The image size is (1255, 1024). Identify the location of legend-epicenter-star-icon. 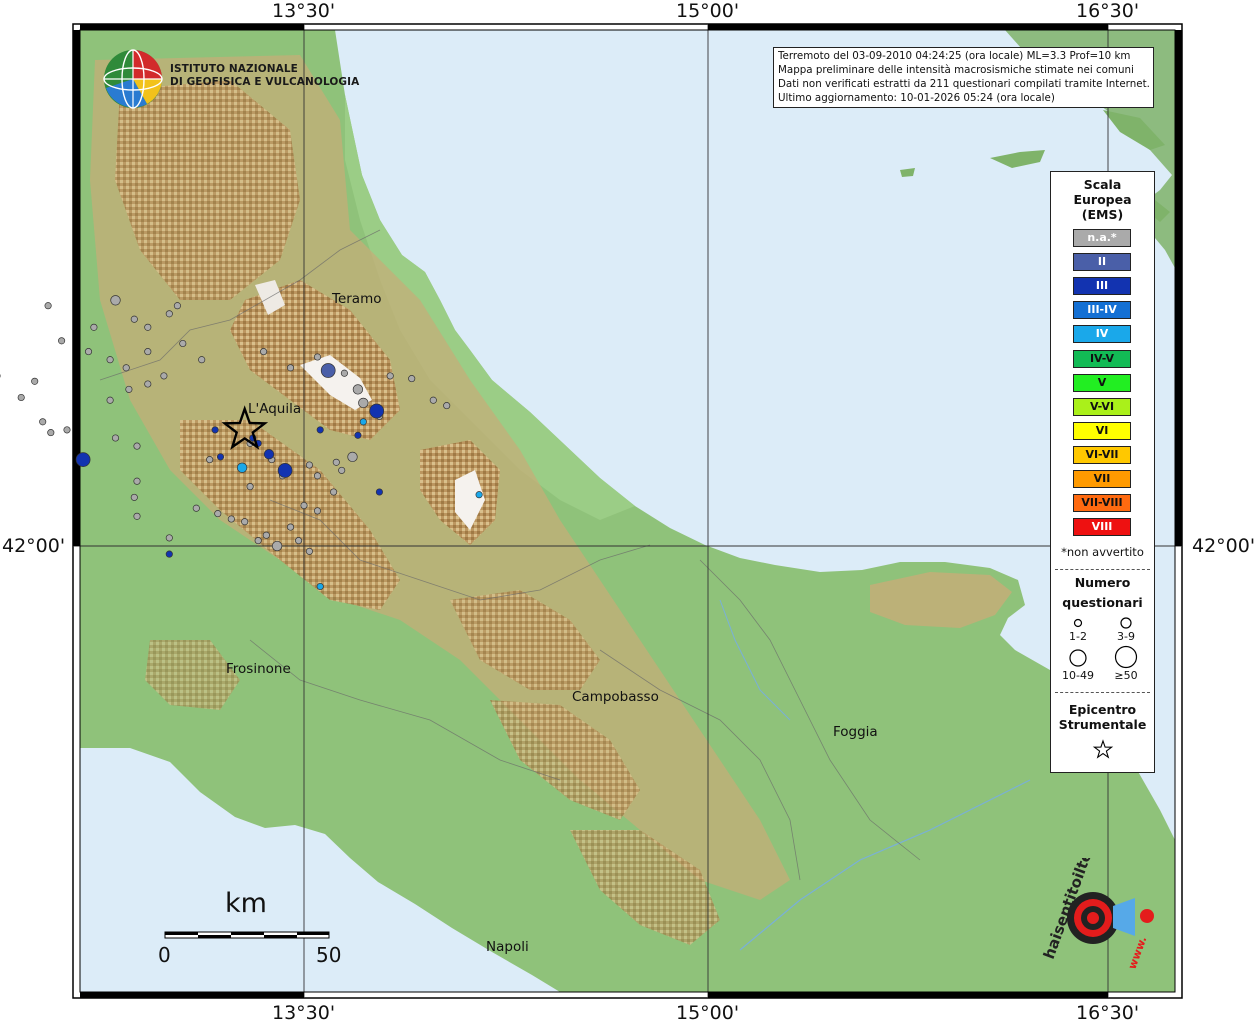
(1103, 749).